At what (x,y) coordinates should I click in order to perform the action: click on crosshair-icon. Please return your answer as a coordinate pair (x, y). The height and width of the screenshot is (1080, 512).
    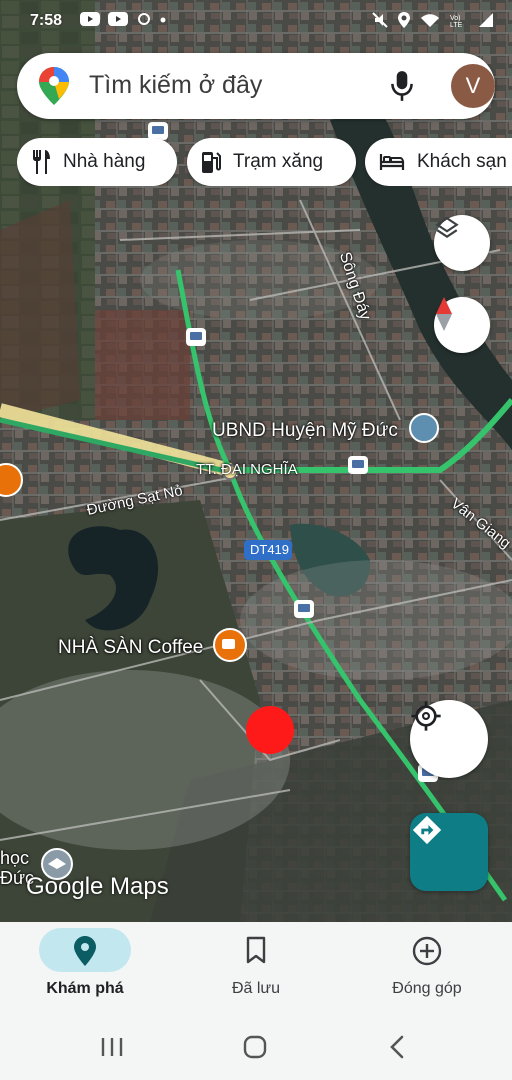
    Looking at the image, I should click on (426, 716).